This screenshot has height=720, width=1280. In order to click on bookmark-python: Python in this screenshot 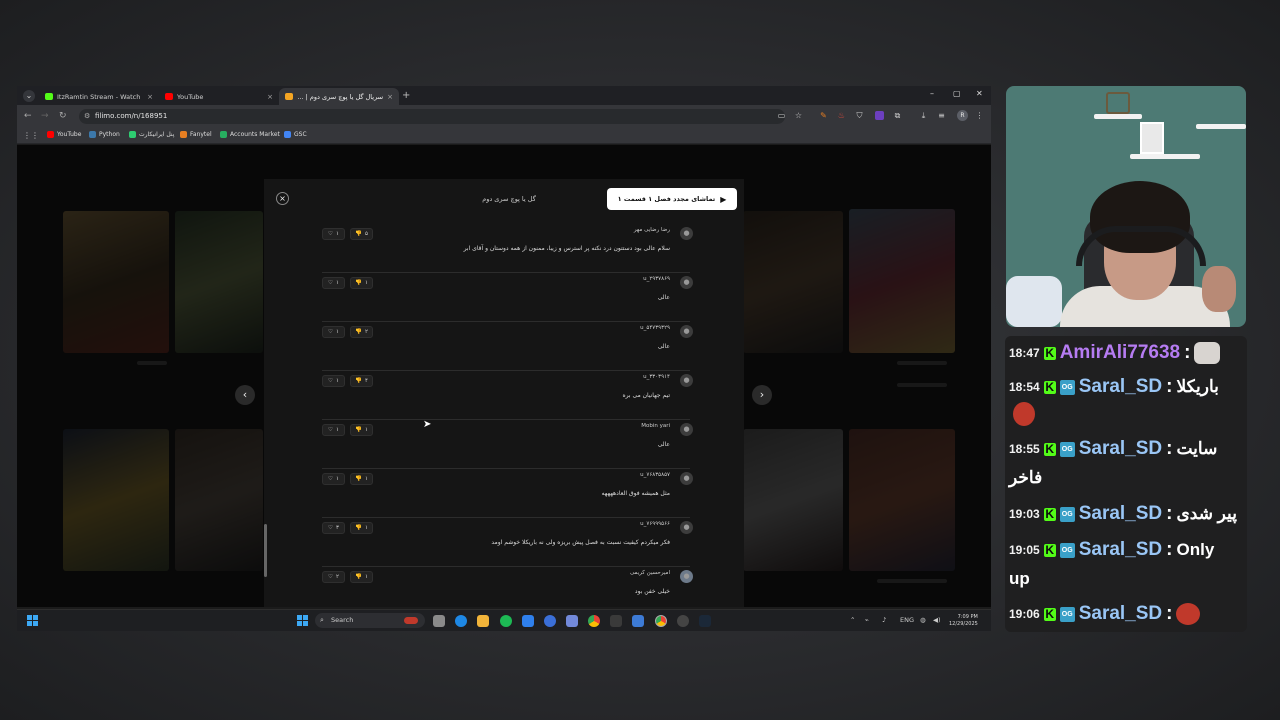, I will do `click(104, 134)`.